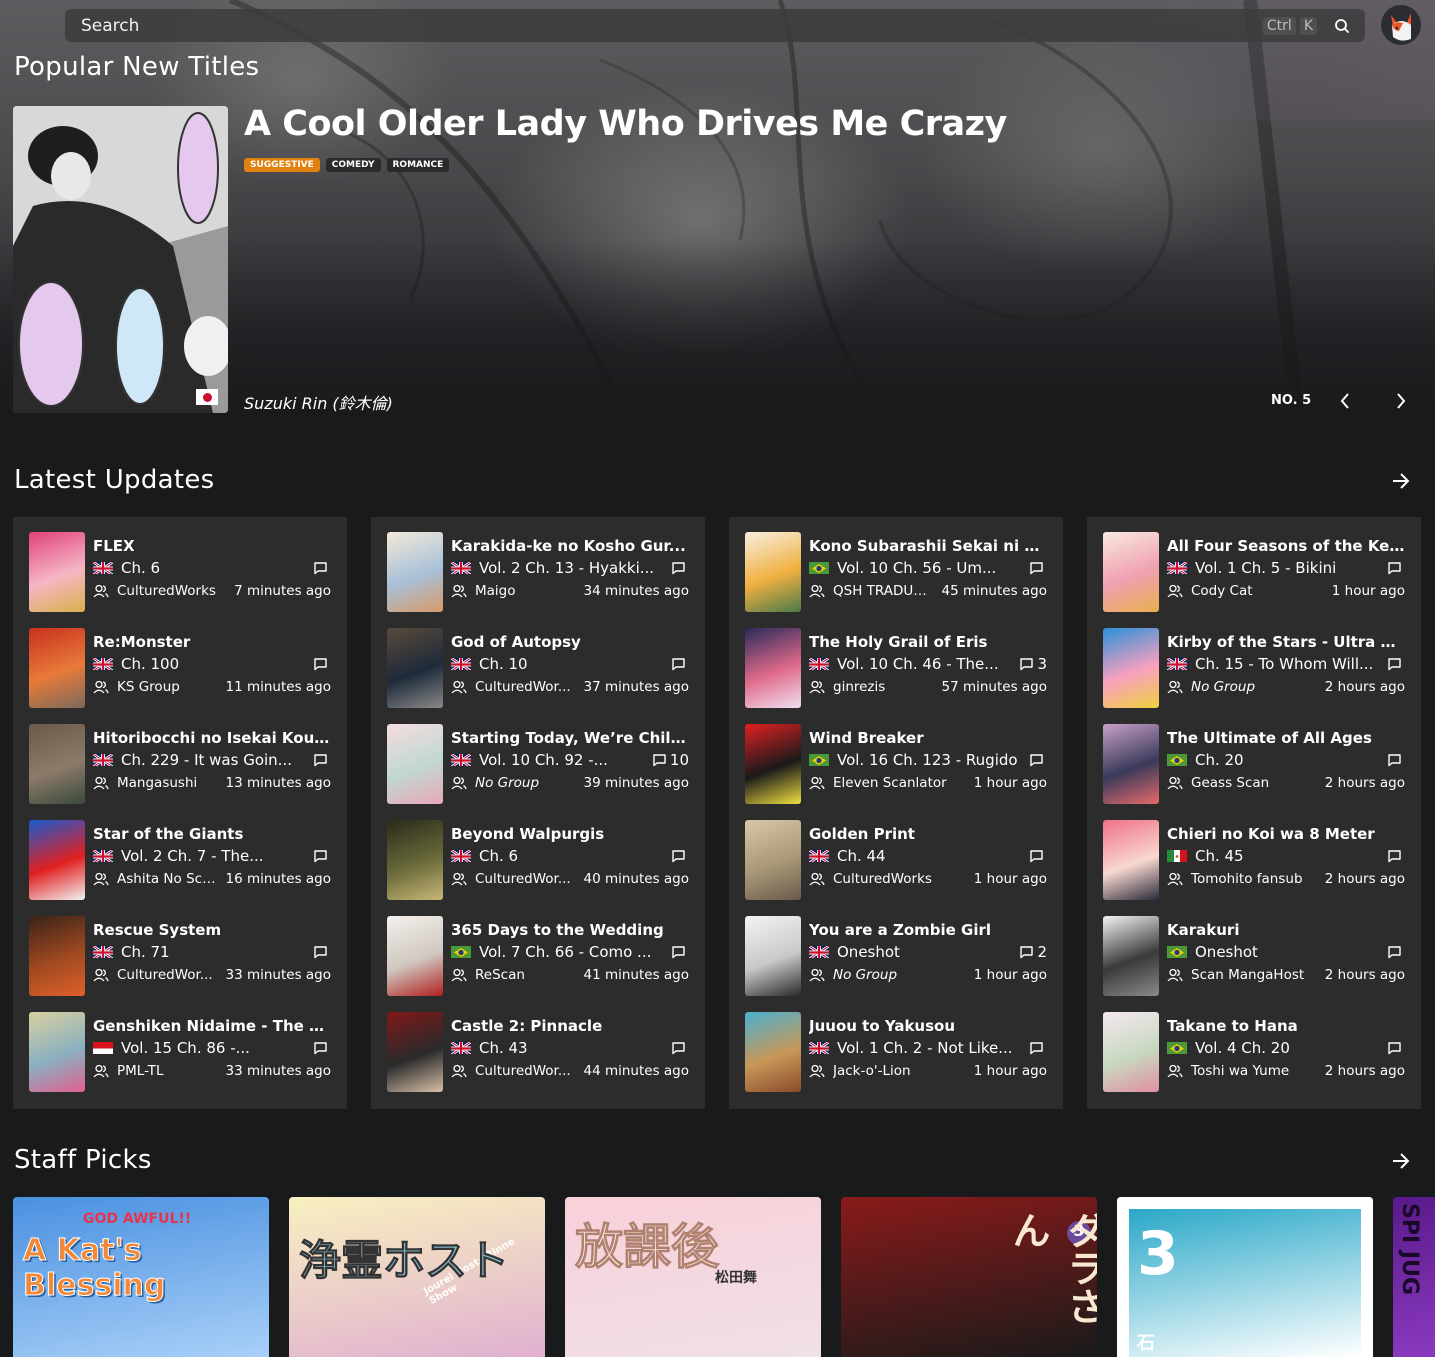  What do you see at coordinates (929, 760) in the screenshot?
I see `chapter-link: Vol. 16 Ch. 123 - Rugido` at bounding box center [929, 760].